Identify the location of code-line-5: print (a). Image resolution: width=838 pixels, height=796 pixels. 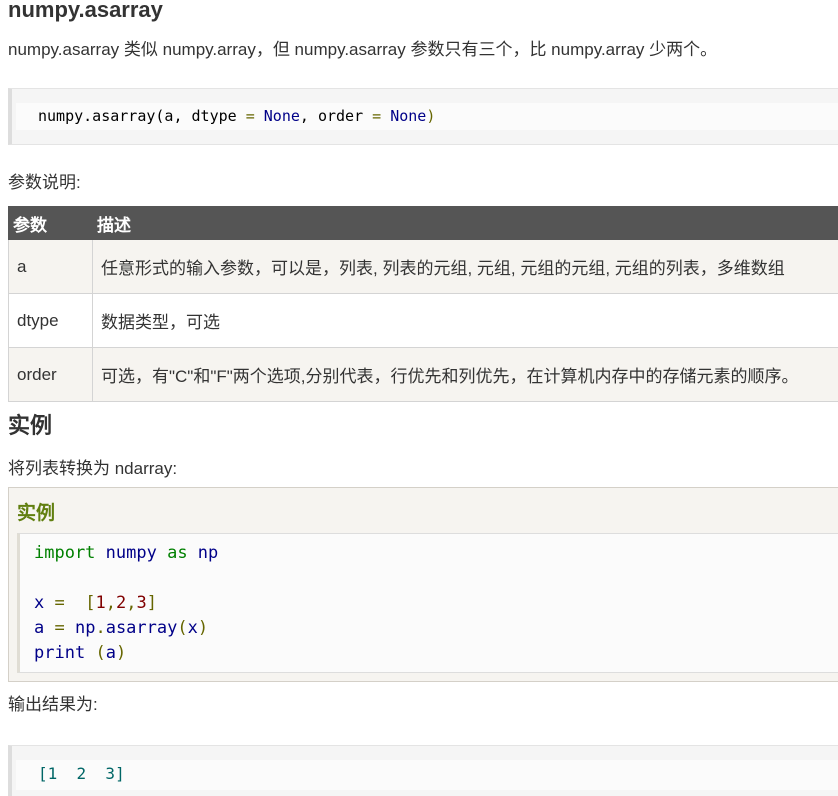
(80, 653).